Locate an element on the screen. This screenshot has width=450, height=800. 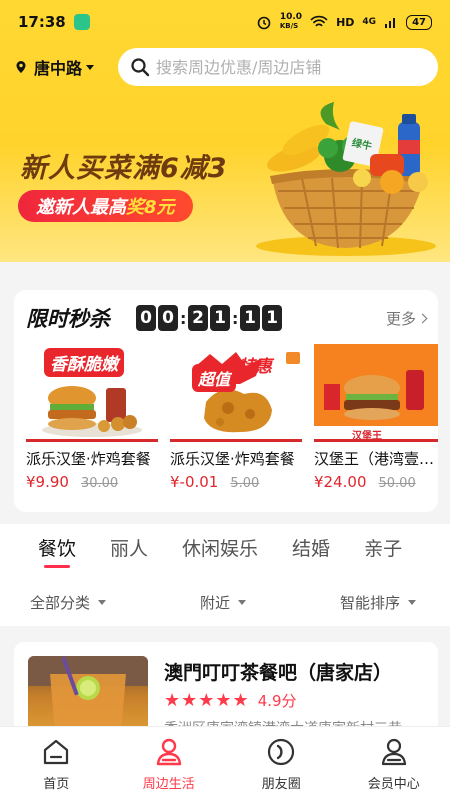
tab-leisure: 休闲娱乐 is located at coordinates (220, 552).